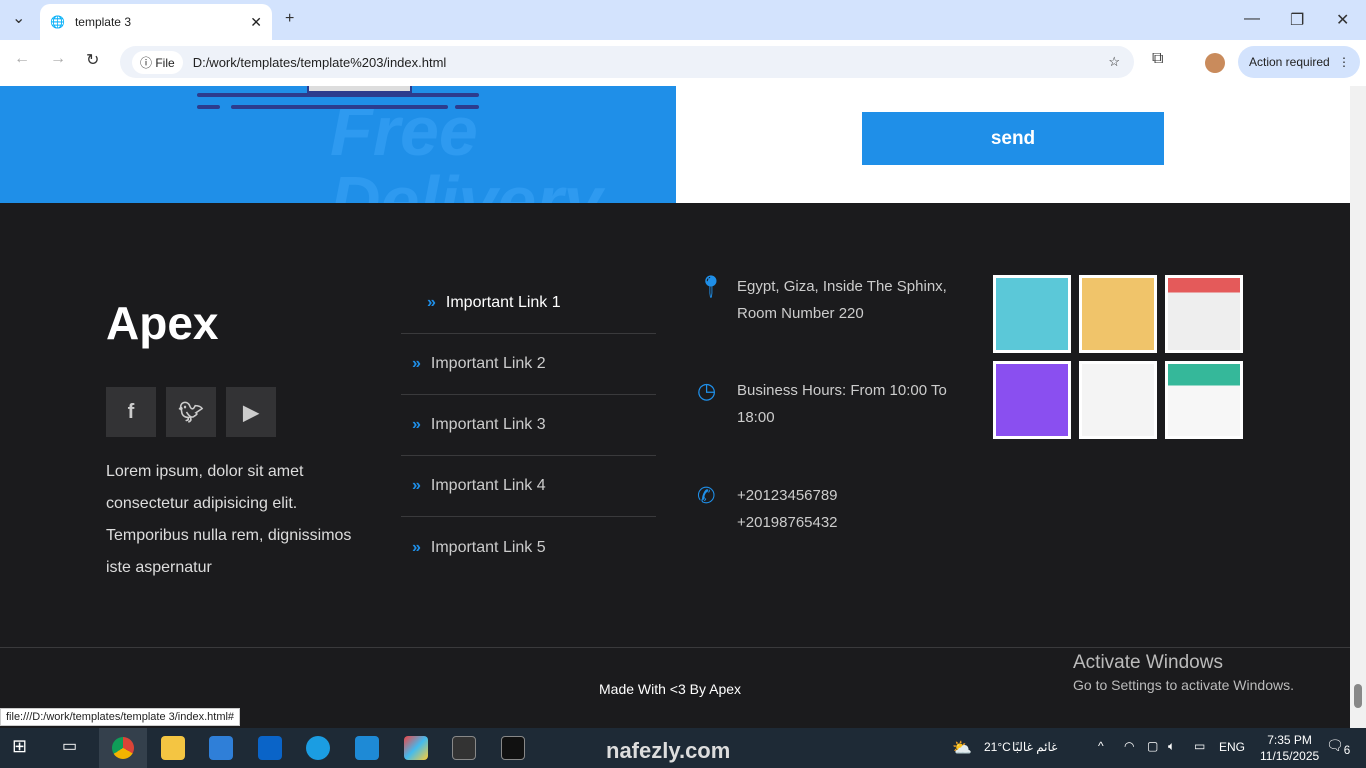 The image size is (1366, 768). Describe the element at coordinates (1129, 746) in the screenshot. I see `wifi-icon: ◠` at that location.